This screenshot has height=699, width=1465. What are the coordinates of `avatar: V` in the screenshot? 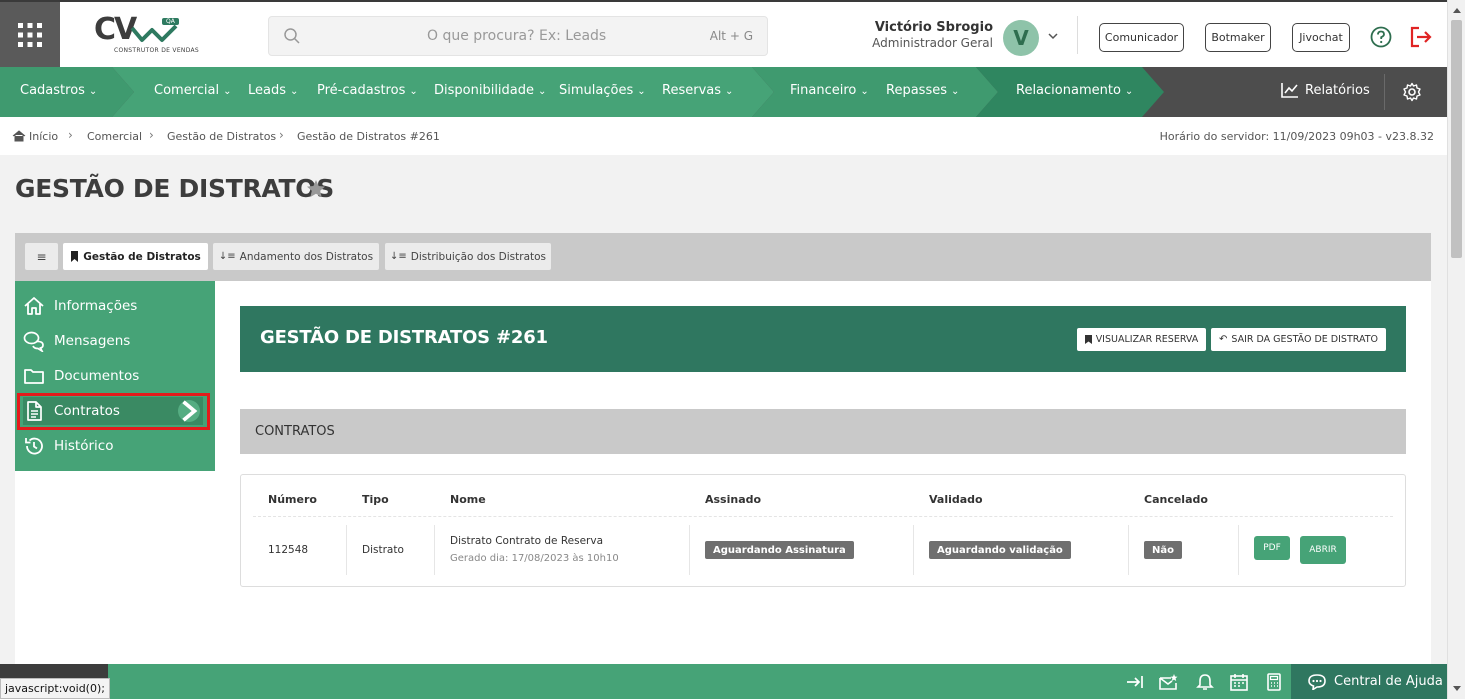 It's located at (1021, 38).